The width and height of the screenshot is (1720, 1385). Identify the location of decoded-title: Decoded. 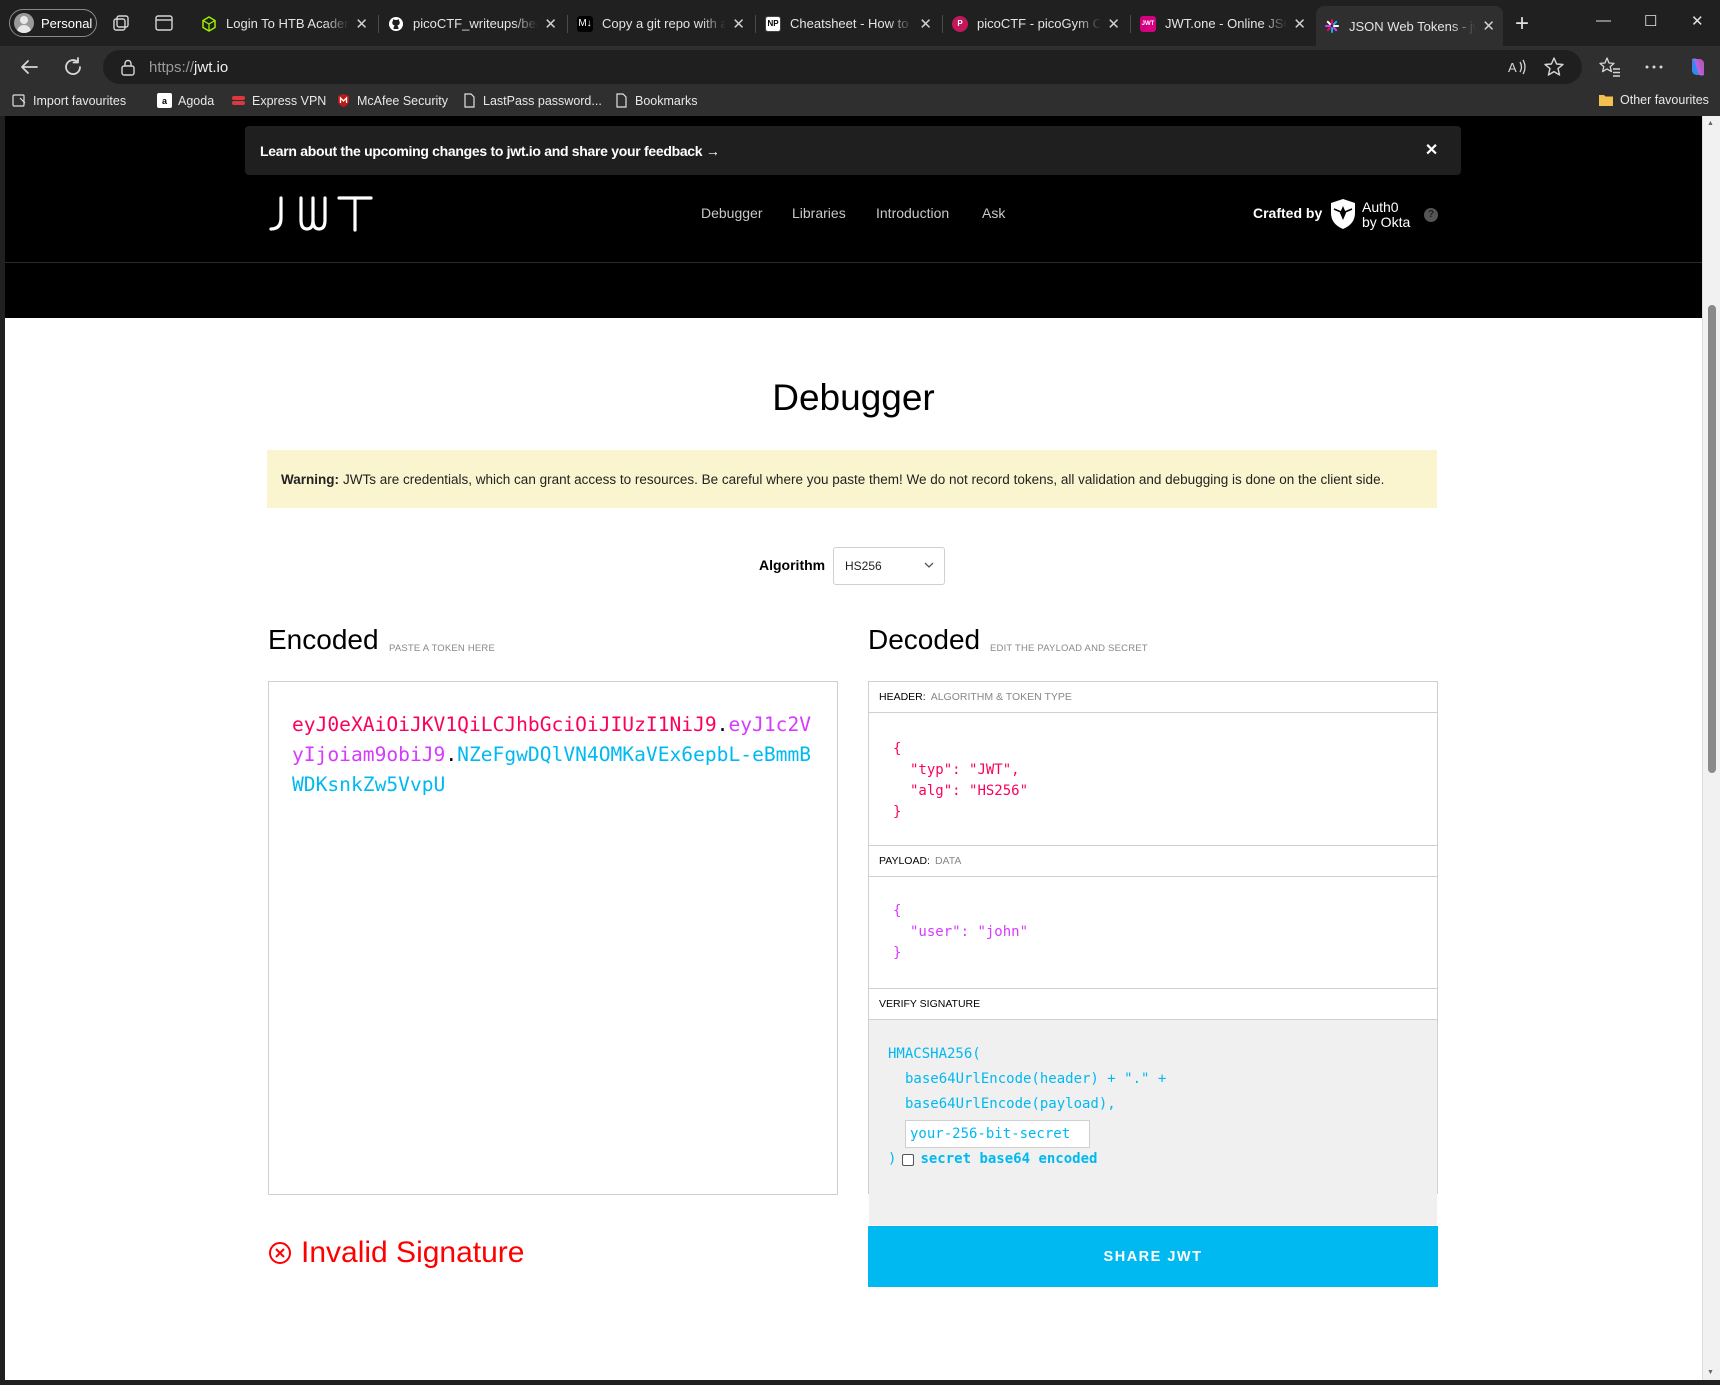
(924, 639).